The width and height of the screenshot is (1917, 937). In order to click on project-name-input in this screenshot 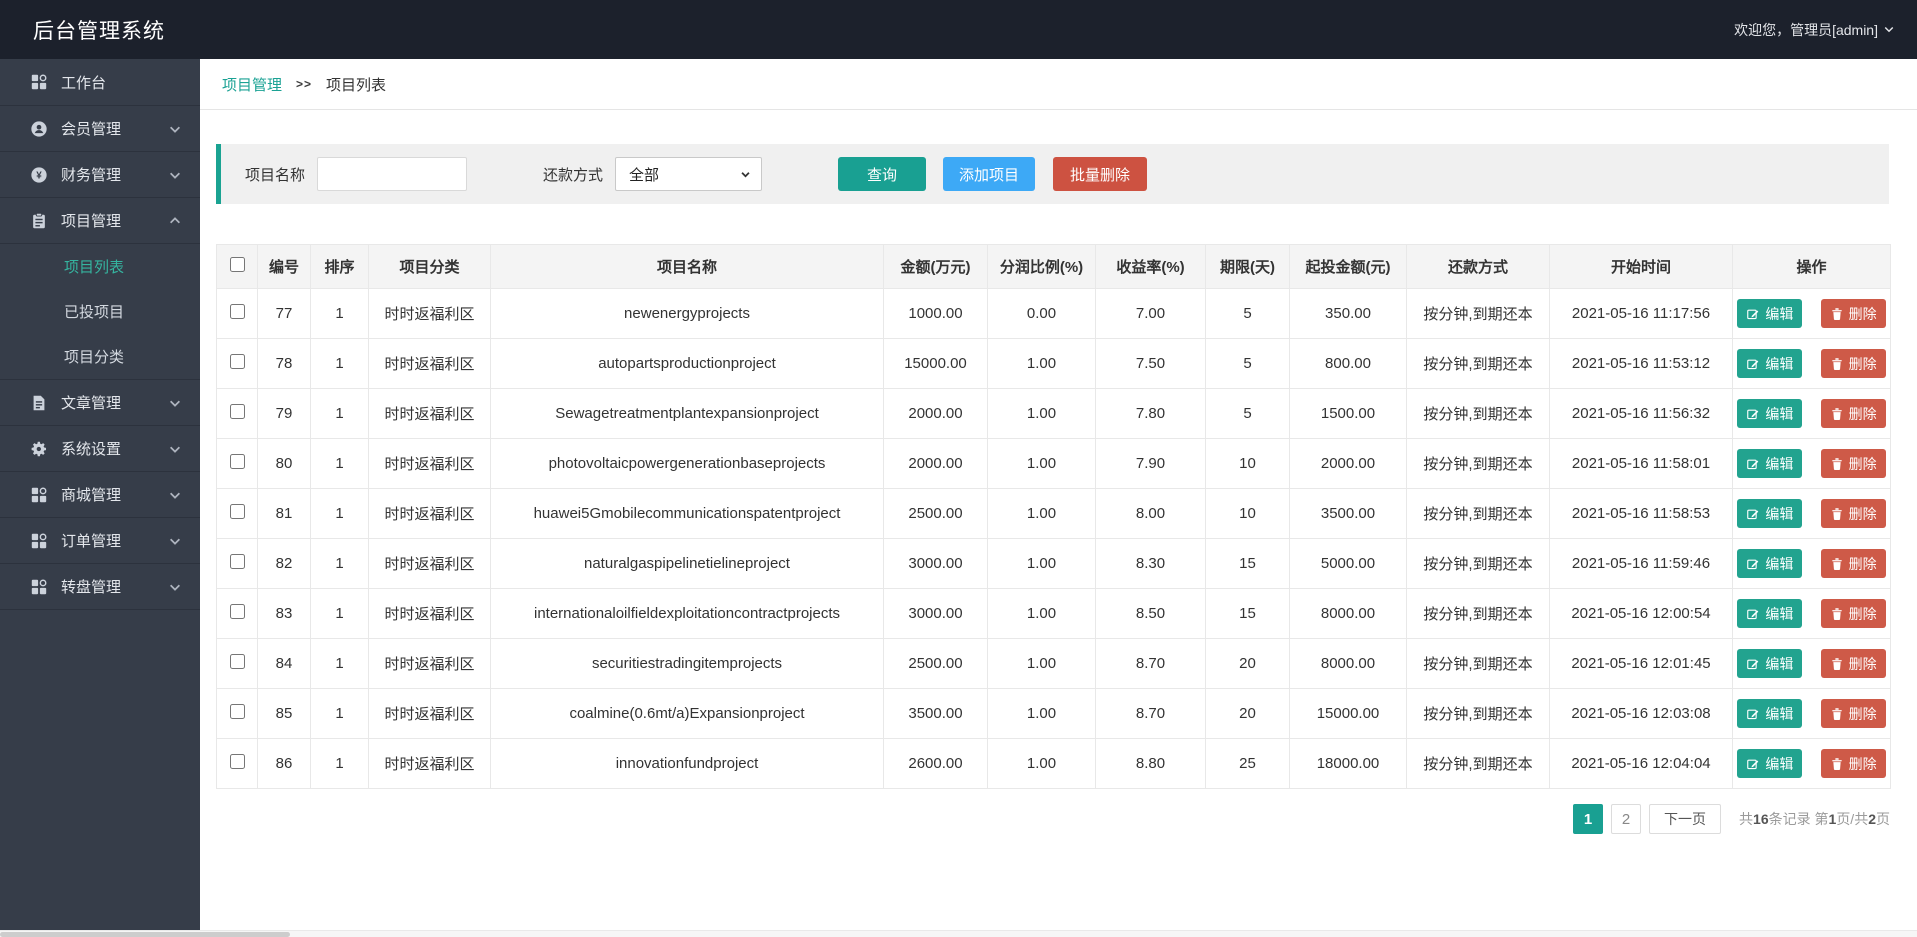, I will do `click(392, 174)`.